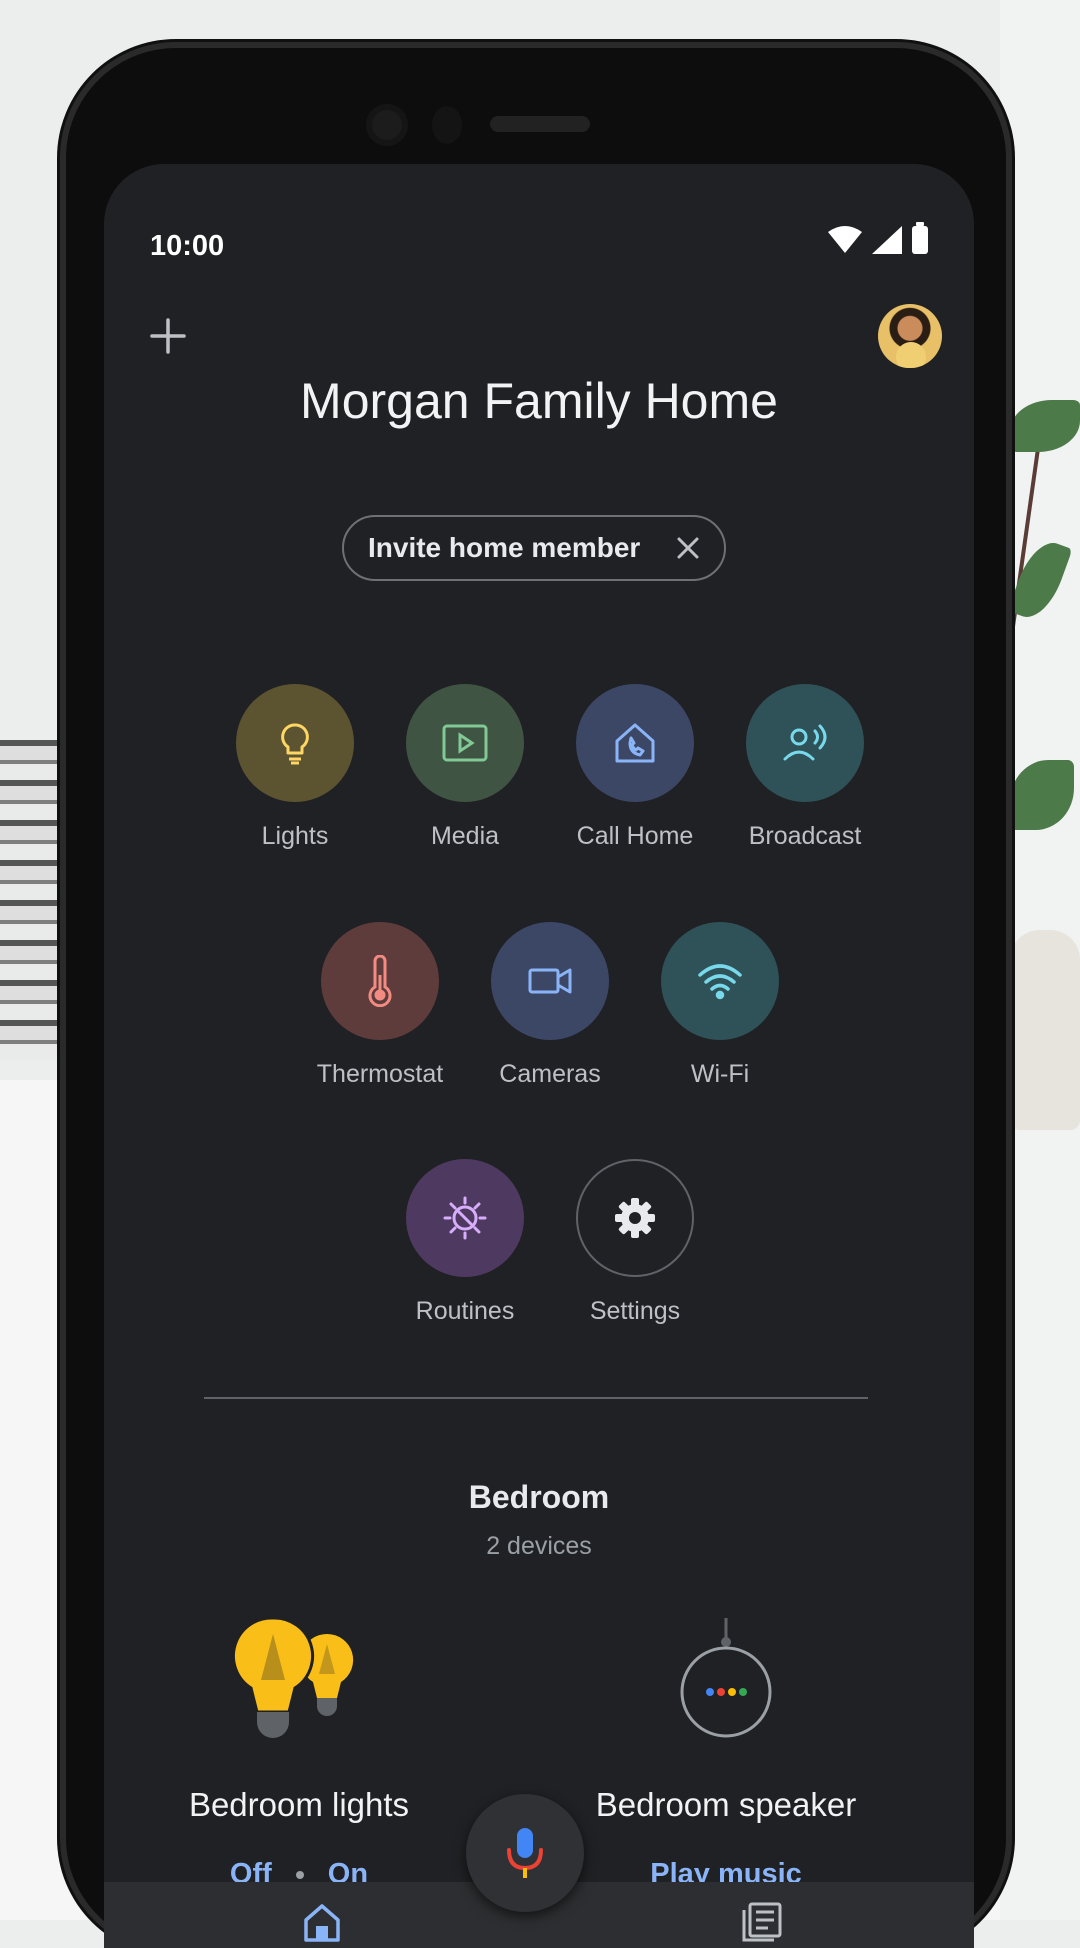 The width and height of the screenshot is (1080, 1948). I want to click on device-card-bedroom-lights: Bedroom lights Off On, so click(299, 1752).